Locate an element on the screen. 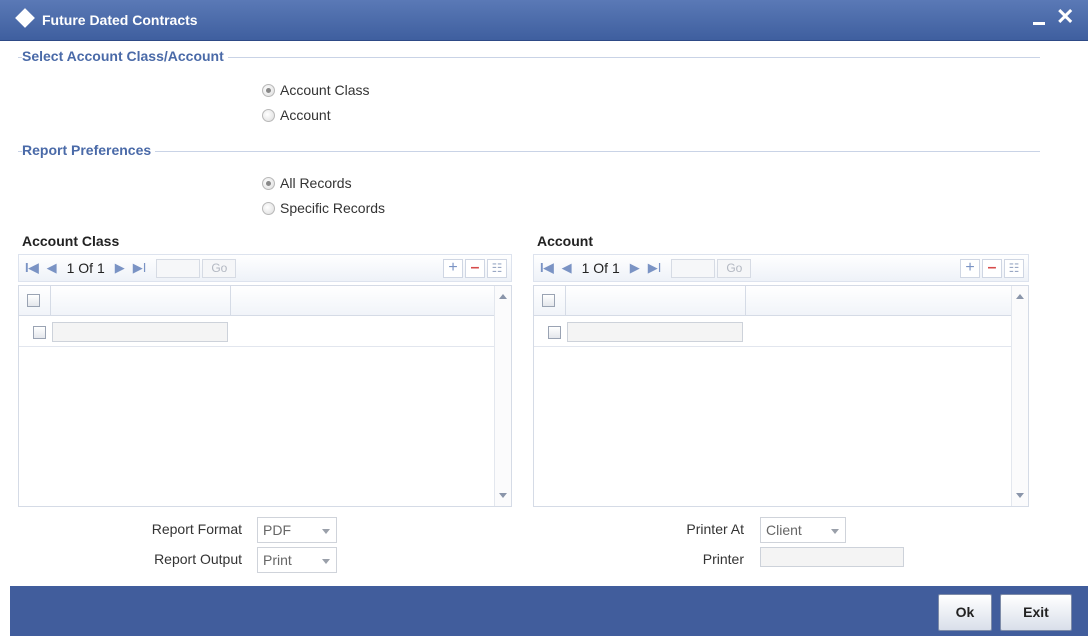 This screenshot has width=1088, height=636. report-format-select: PDF is located at coordinates (297, 530).